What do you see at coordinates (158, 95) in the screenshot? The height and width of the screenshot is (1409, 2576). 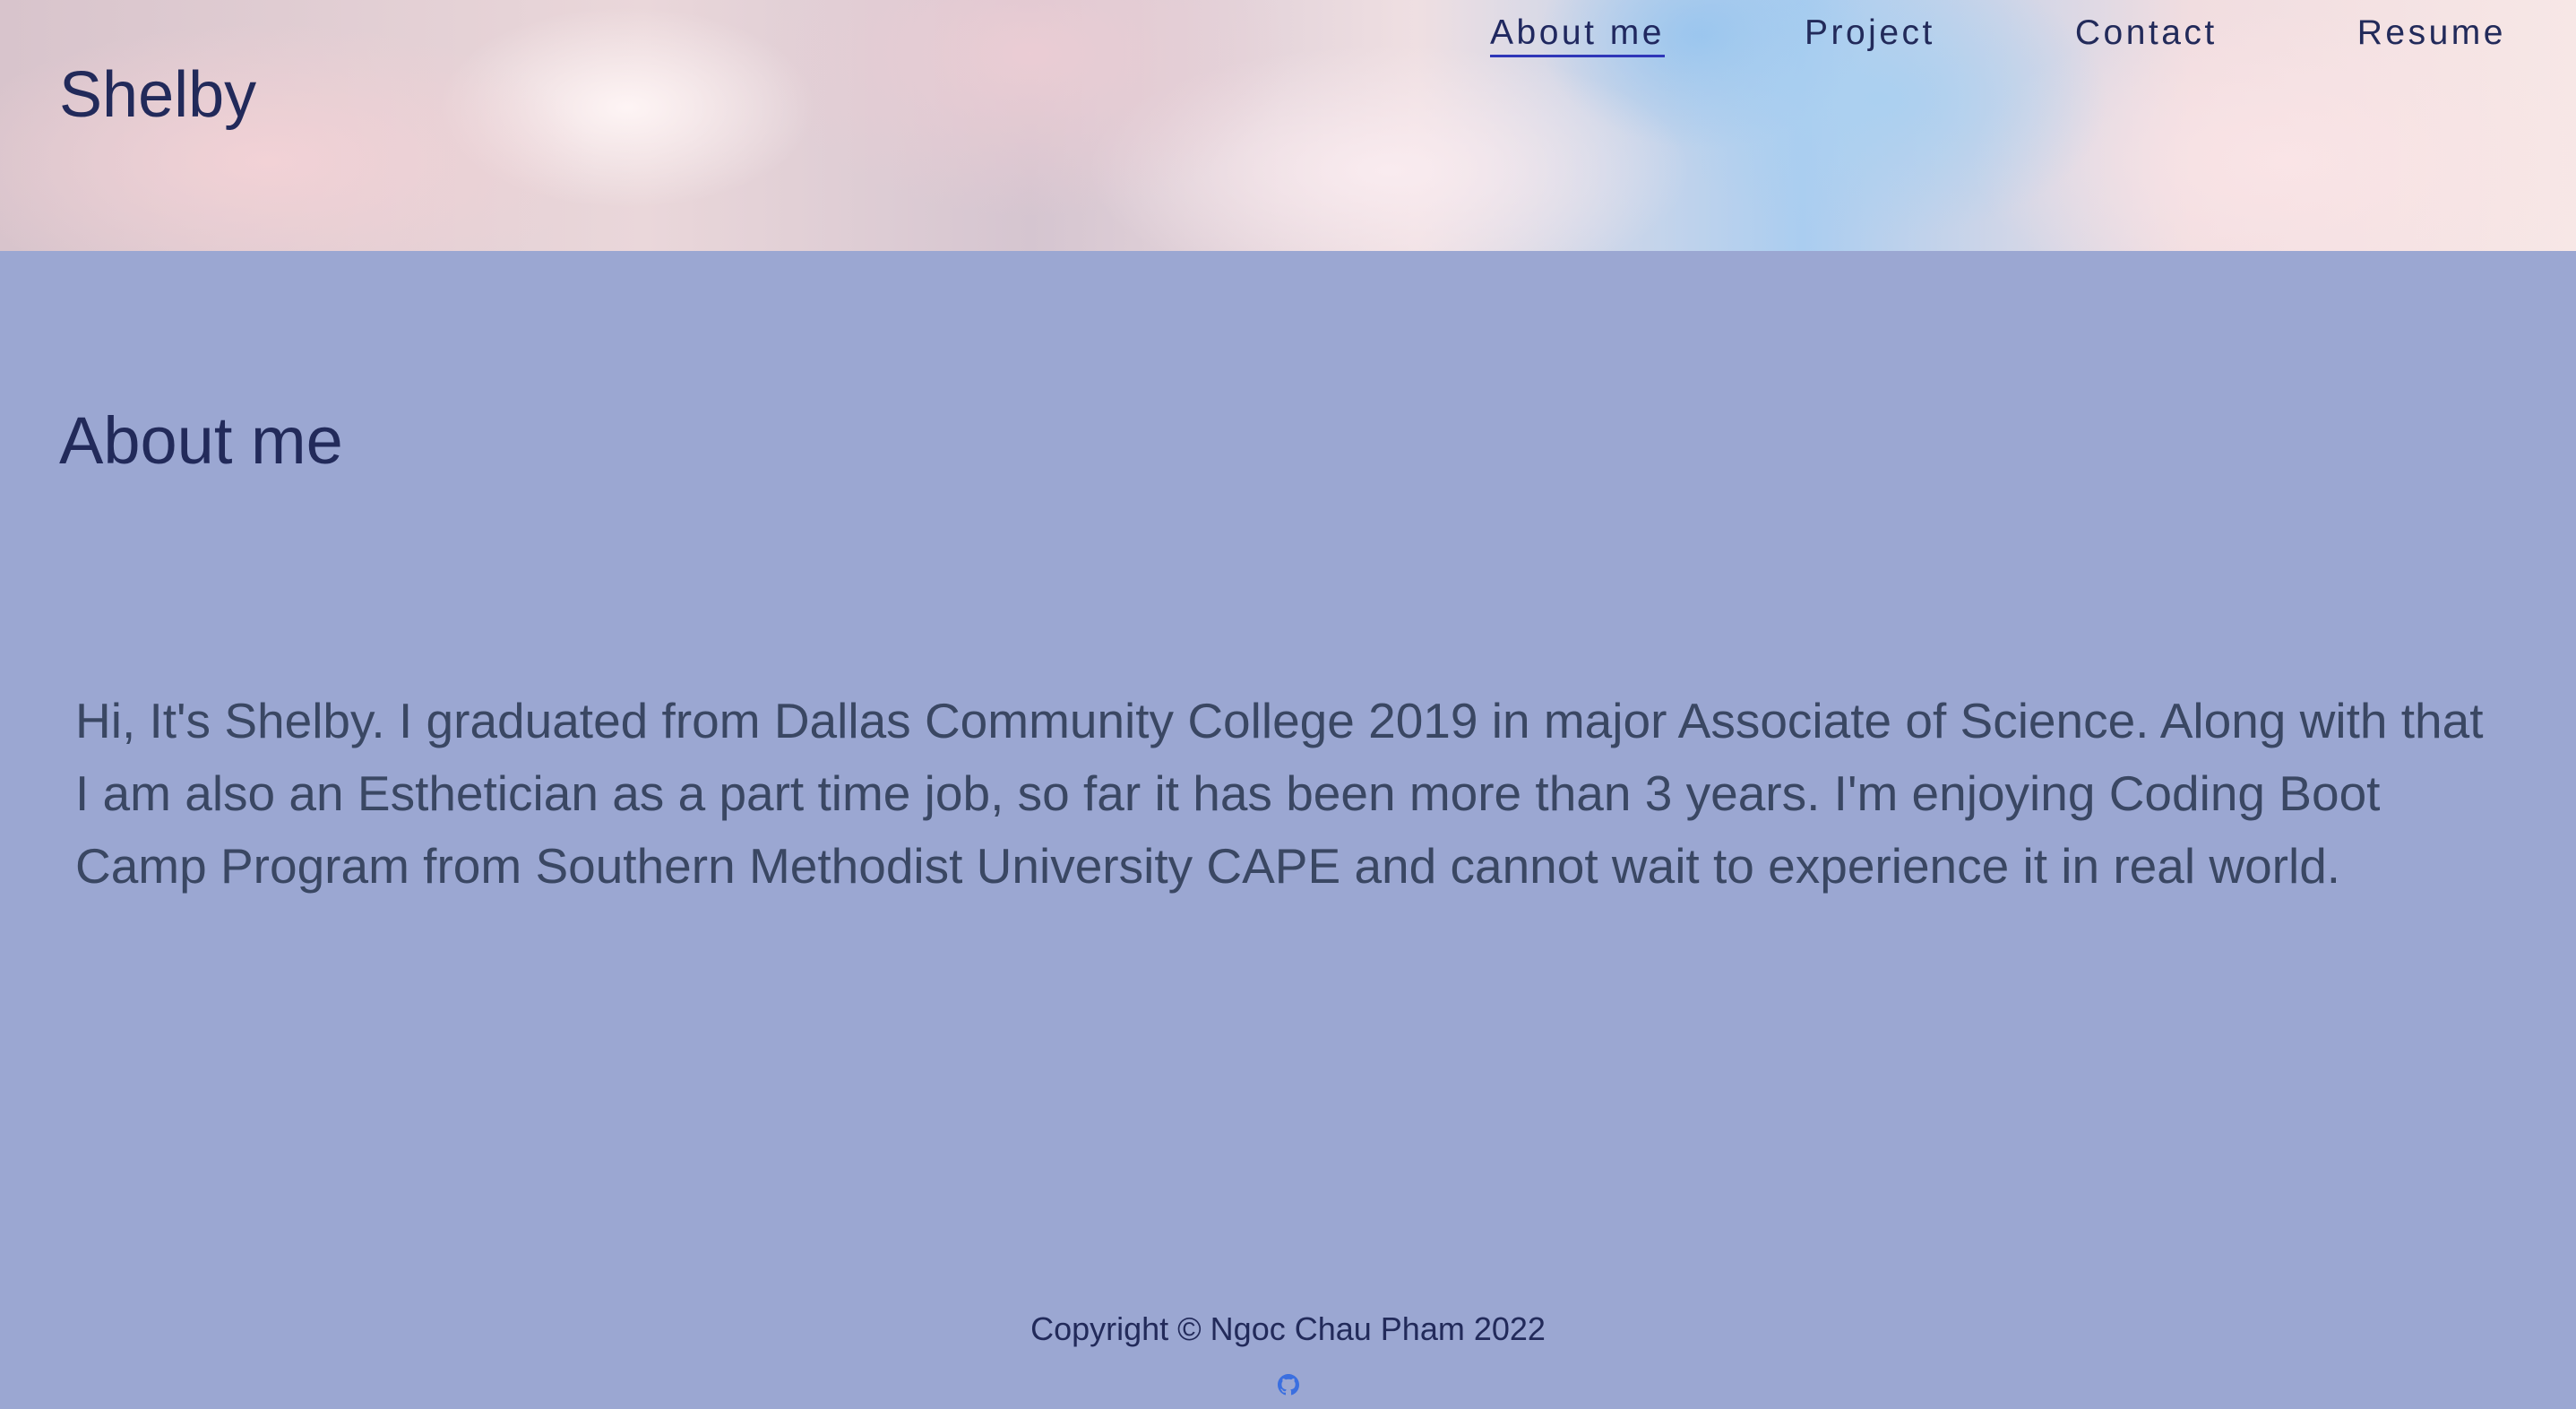 I see `brand-name: Shelby` at bounding box center [158, 95].